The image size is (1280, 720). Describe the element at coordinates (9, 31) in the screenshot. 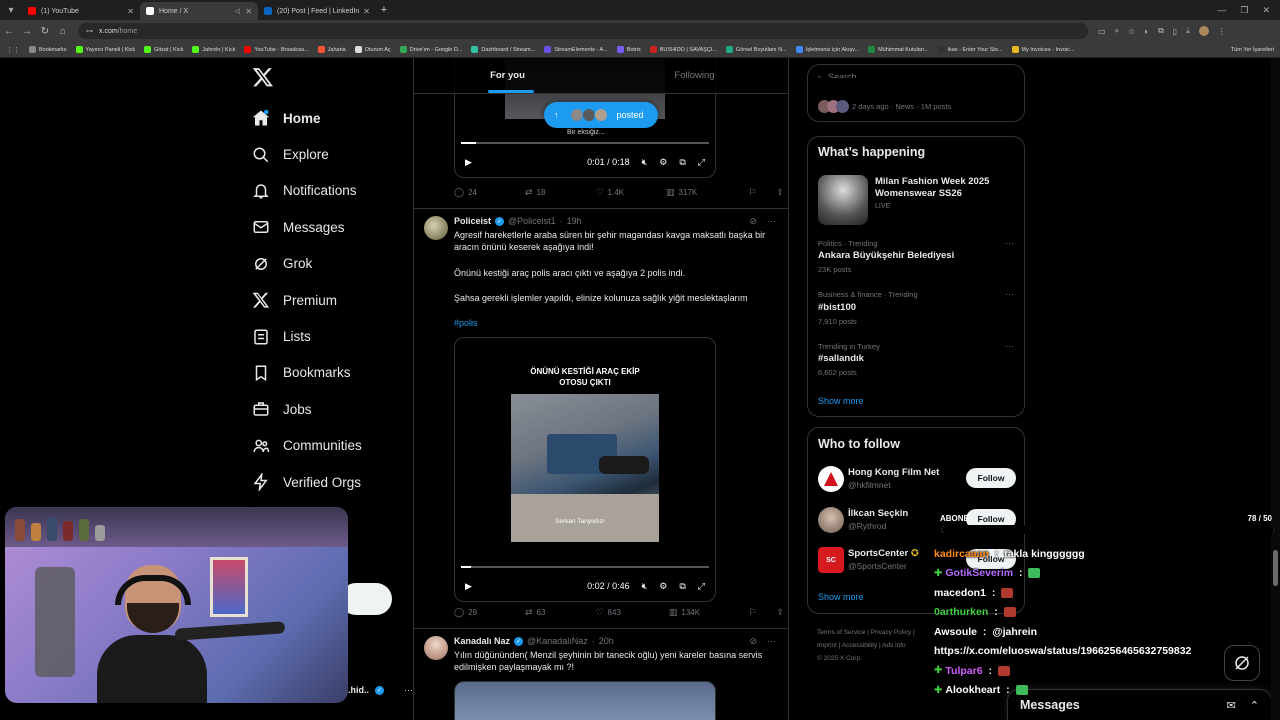

I see `back-icon: ←` at that location.